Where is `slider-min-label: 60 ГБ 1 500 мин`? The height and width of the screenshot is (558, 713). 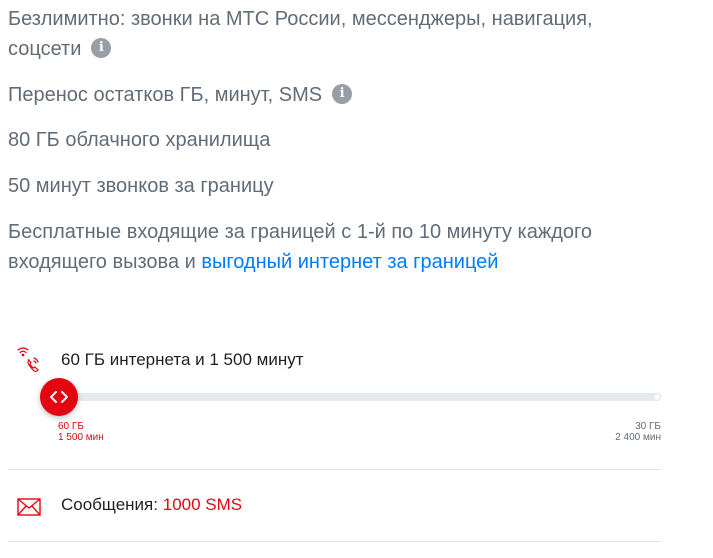 slider-min-label: 60 ГБ 1 500 мин is located at coordinates (81, 432).